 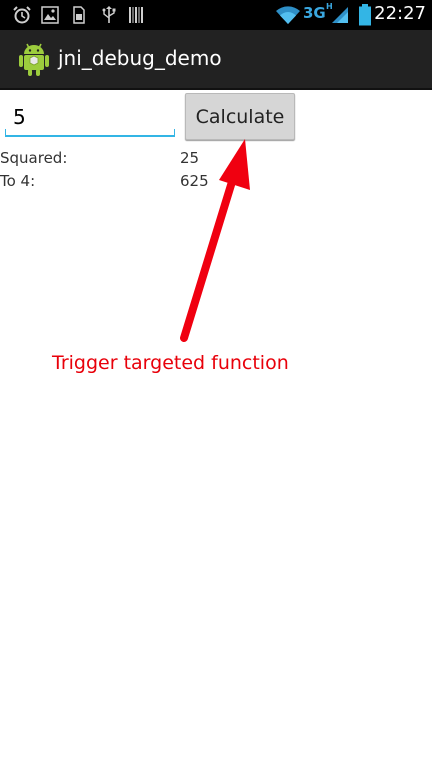 What do you see at coordinates (170, 363) in the screenshot?
I see `annotation-text: Trigger targeted function` at bounding box center [170, 363].